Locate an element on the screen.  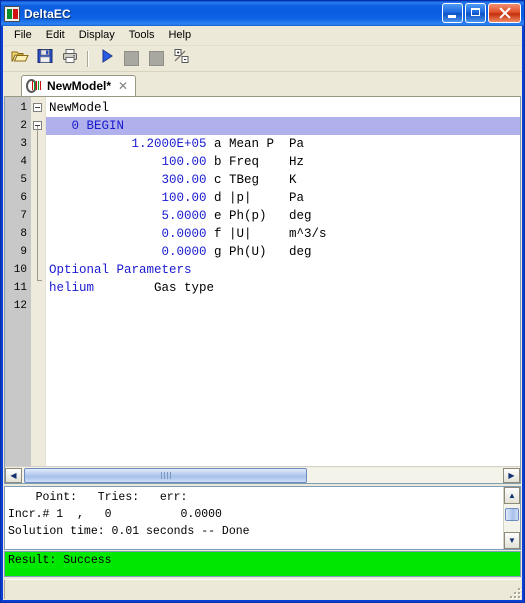
scroll-down-arrow-icon: ▼ is located at coordinates (512, 540).